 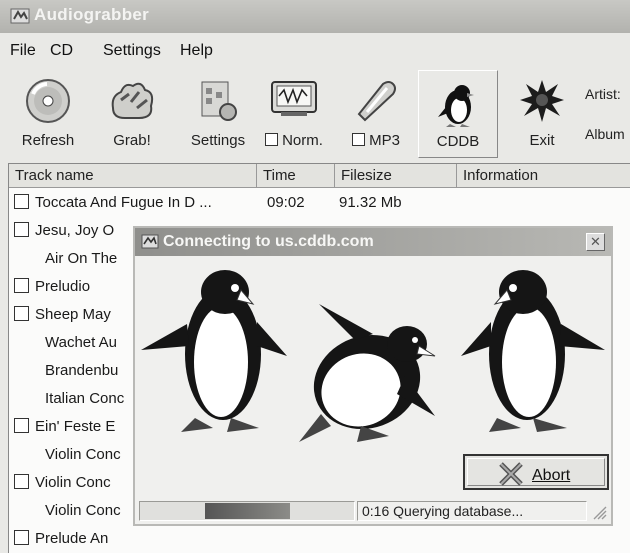 What do you see at coordinates (48, 101) in the screenshot?
I see `cd-disc-icon` at bounding box center [48, 101].